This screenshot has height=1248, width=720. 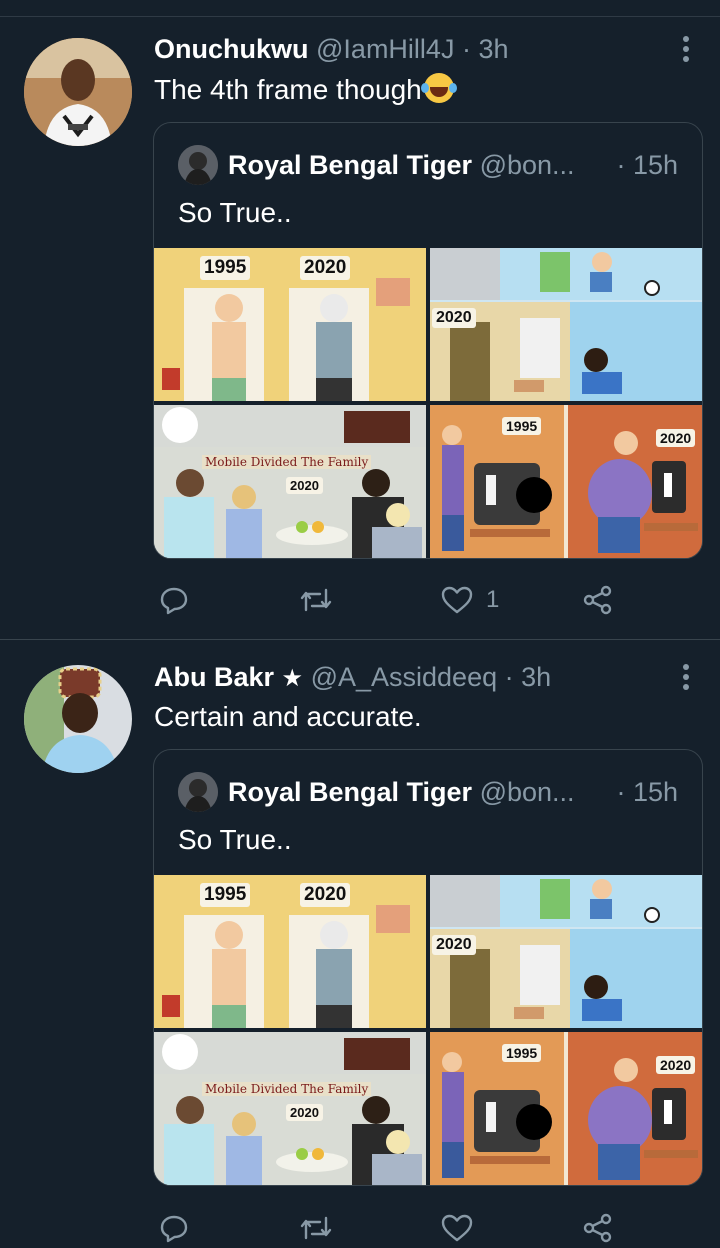 I want to click on like-button, so click(x=457, y=1228).